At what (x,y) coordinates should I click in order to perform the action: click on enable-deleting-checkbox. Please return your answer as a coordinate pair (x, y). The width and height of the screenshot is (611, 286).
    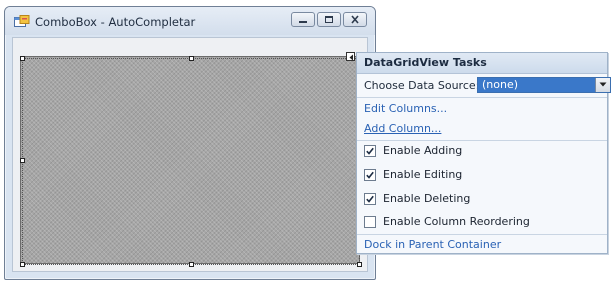
    Looking at the image, I should click on (370, 199).